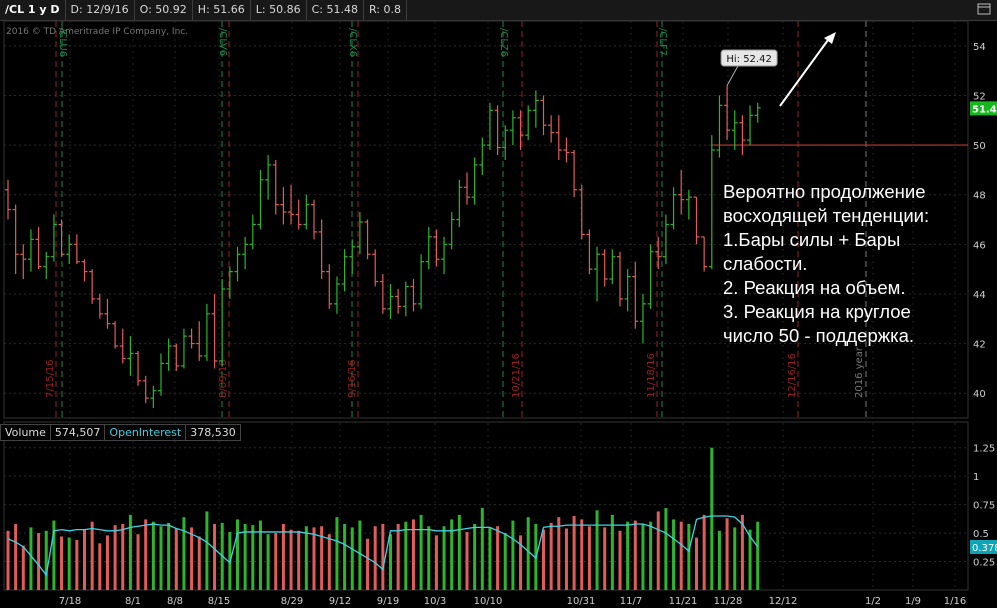  Describe the element at coordinates (146, 432) in the screenshot. I see `open-interest-label: OpenInterest` at that location.